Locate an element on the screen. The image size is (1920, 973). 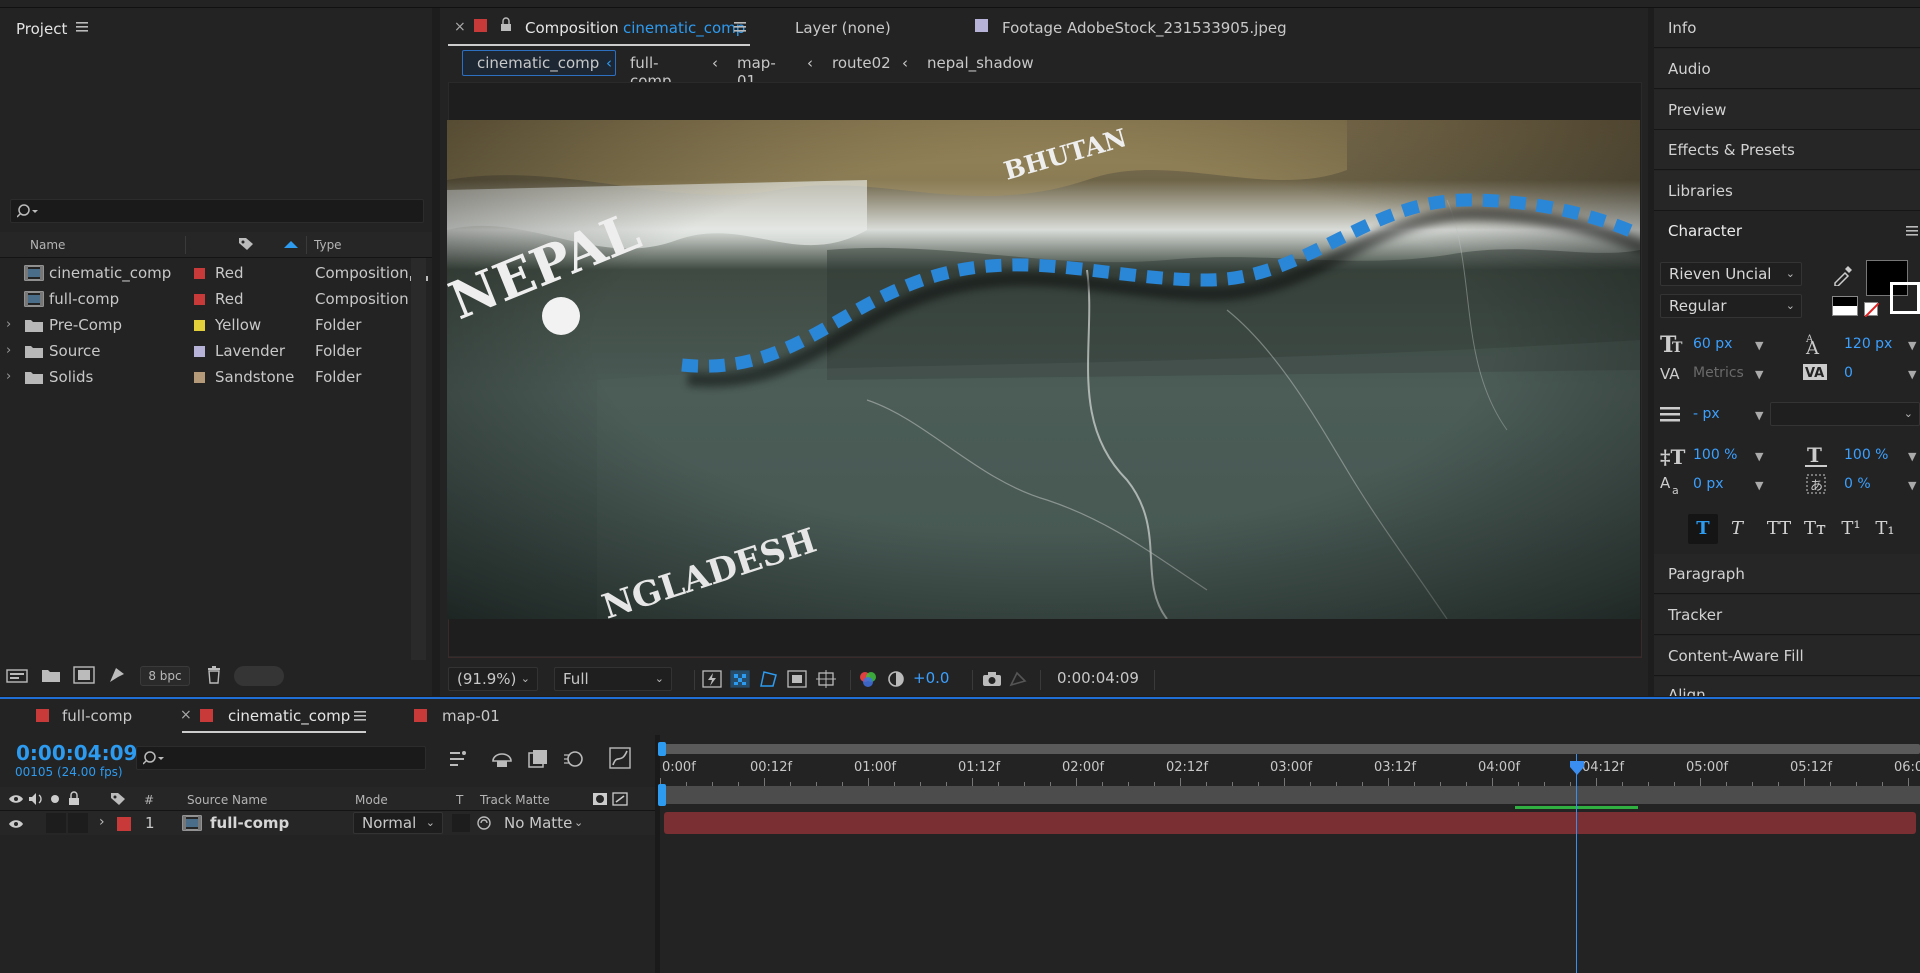
faux-bold-button: T is located at coordinates (1703, 529).